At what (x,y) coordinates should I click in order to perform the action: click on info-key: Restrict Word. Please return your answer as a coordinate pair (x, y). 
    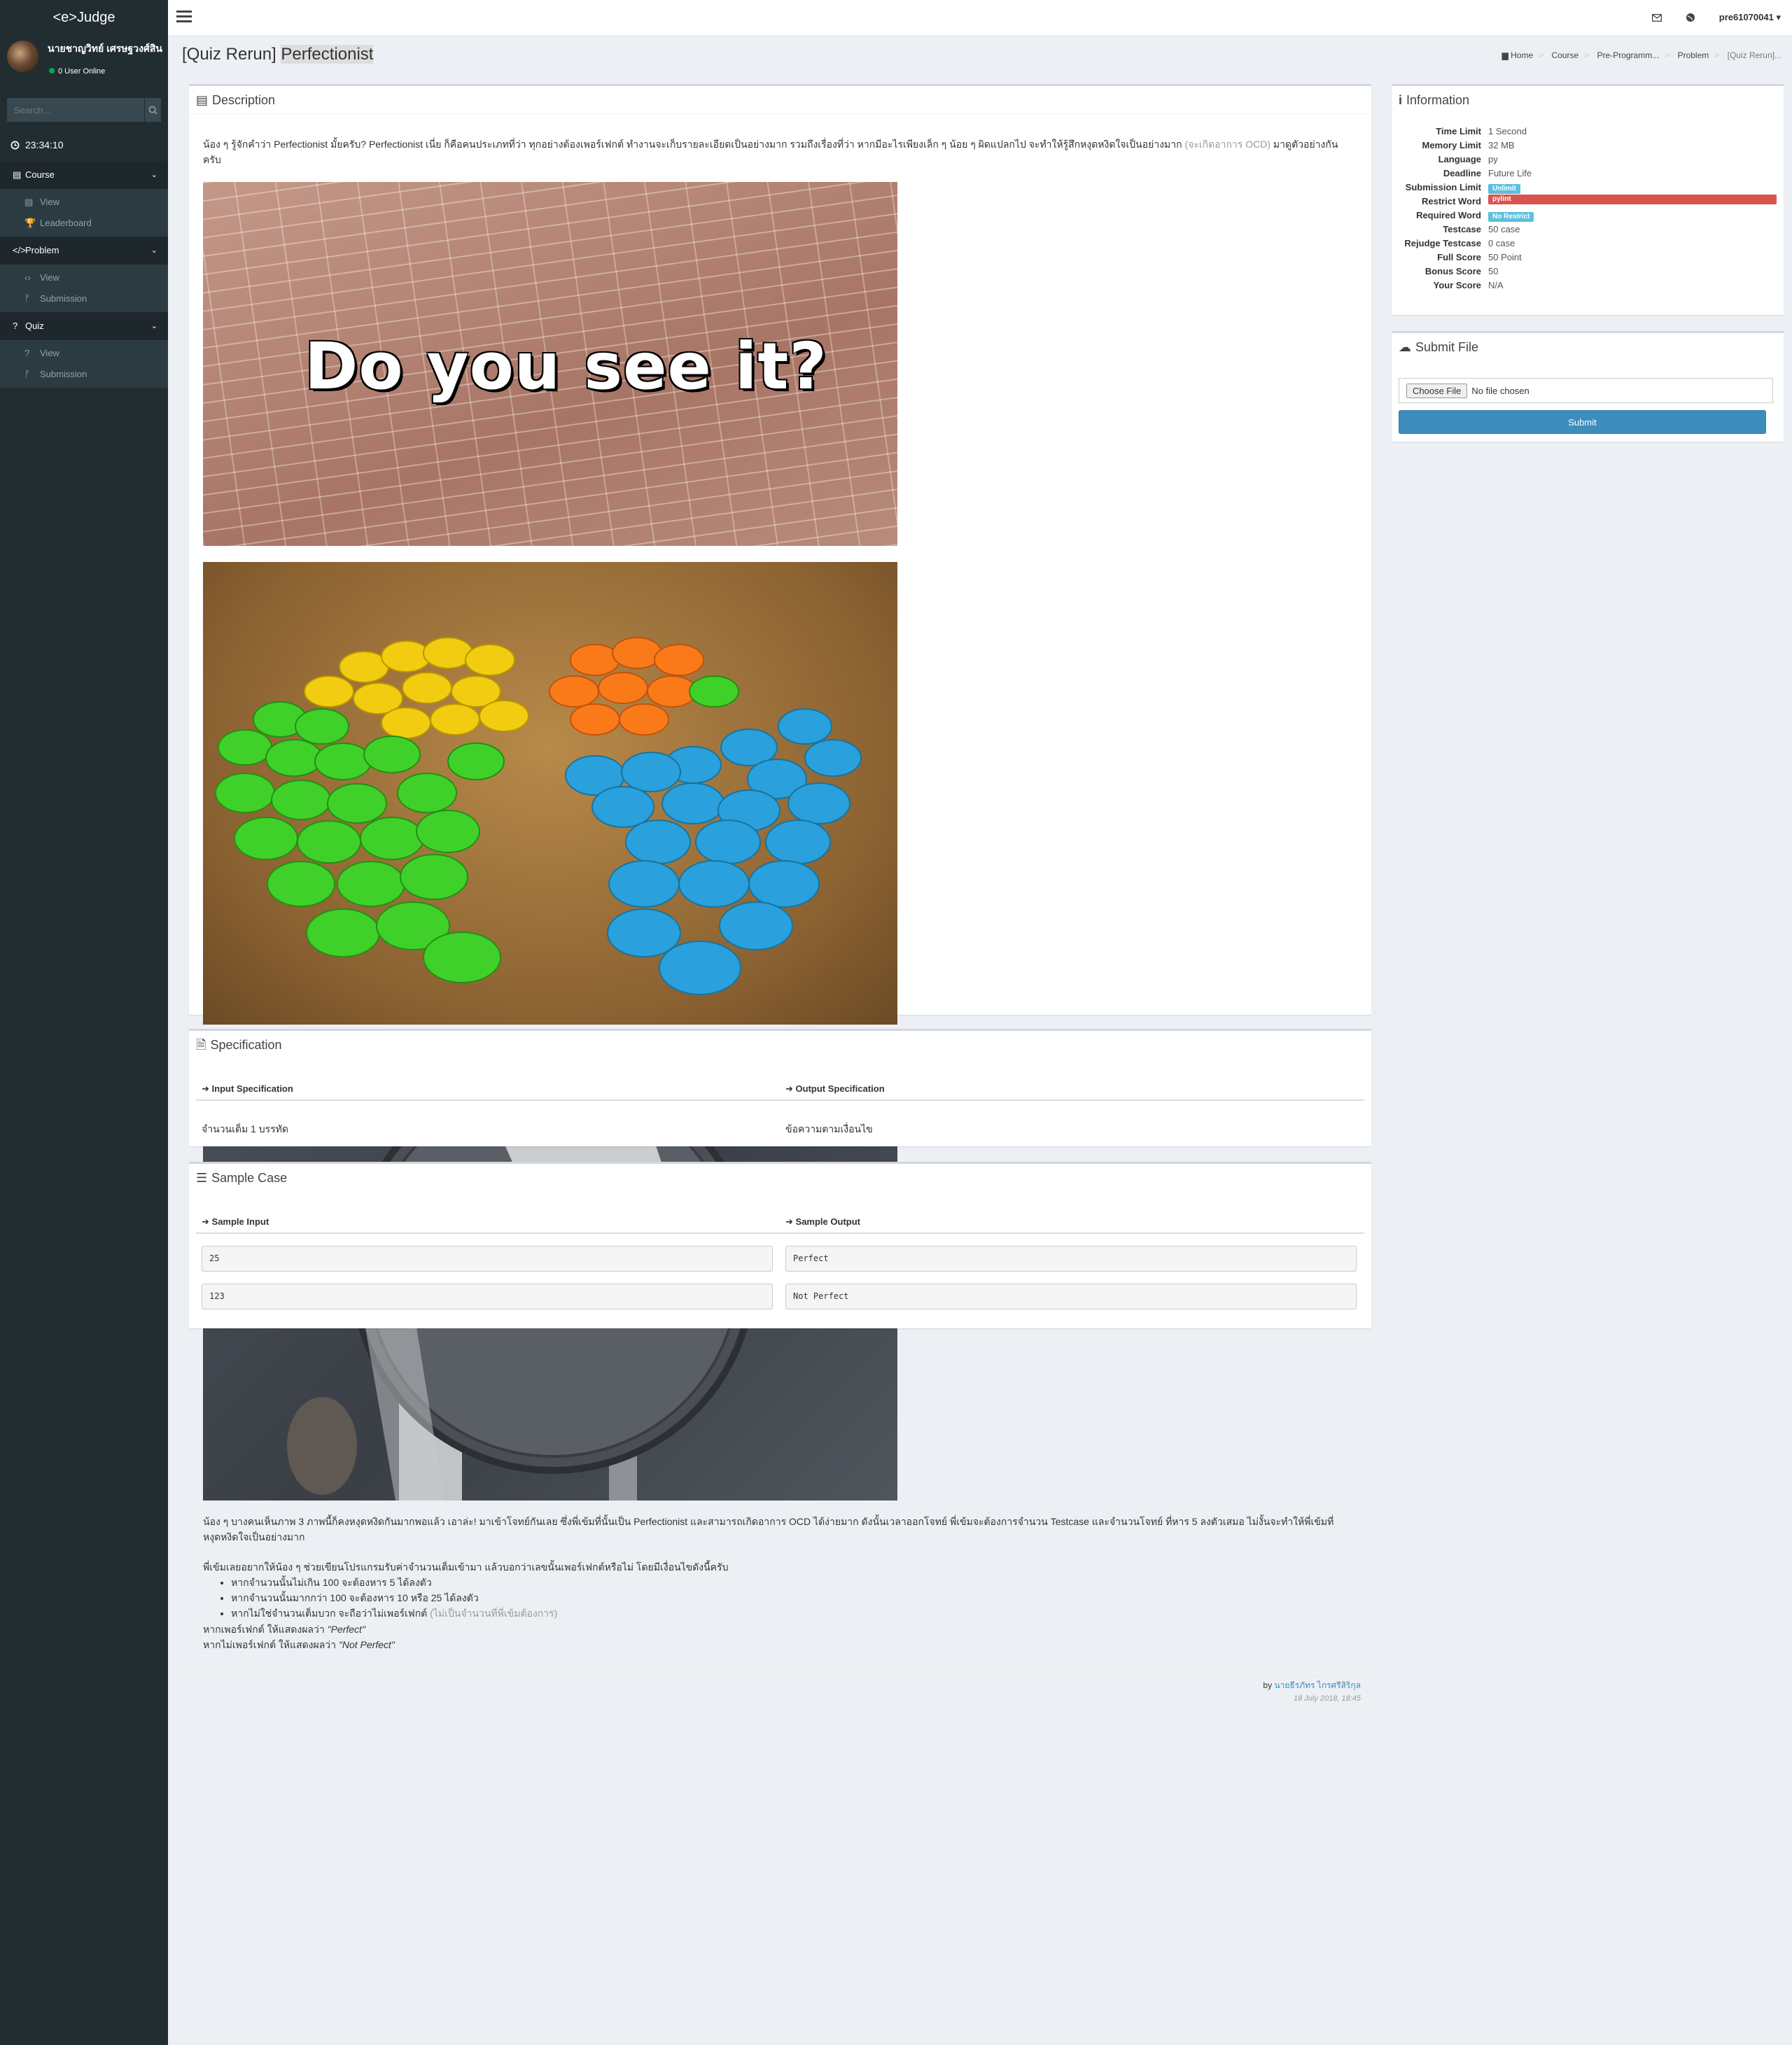
    Looking at the image, I should click on (1451, 201).